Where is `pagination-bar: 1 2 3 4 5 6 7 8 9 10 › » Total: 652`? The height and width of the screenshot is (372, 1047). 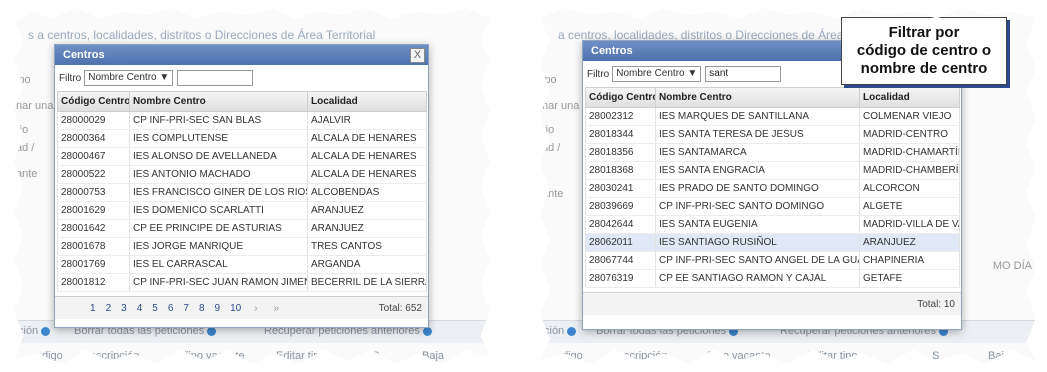
pagination-bar: 1 2 3 4 5 6 7 8 9 10 › » Total: 652 is located at coordinates (241, 307).